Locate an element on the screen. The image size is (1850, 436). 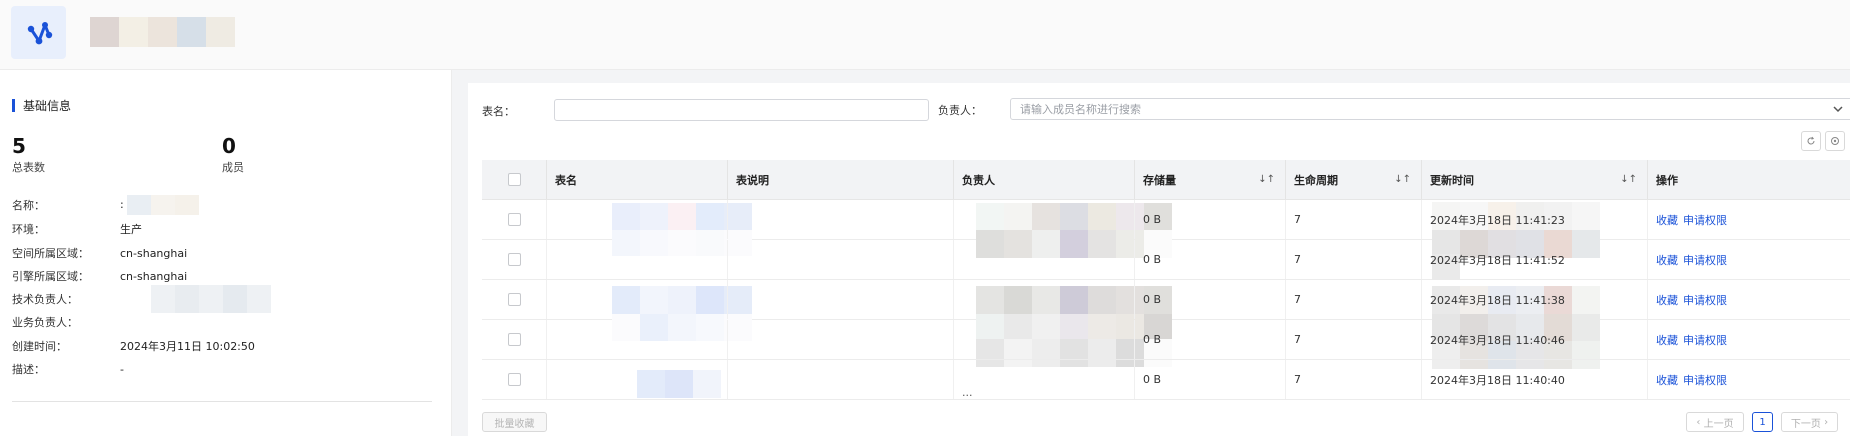
info-row-business-owner: 业务负责人： is located at coordinates (222, 322).